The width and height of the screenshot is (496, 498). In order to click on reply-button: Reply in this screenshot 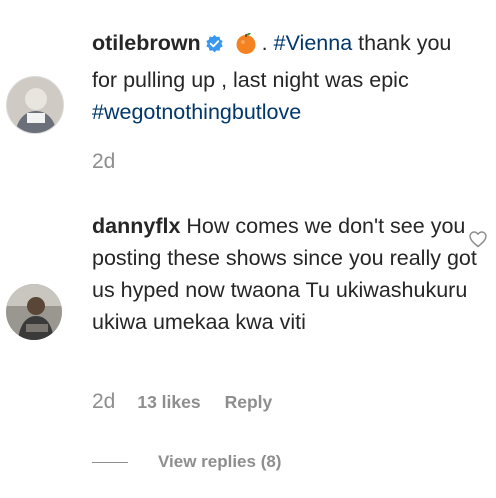, I will do `click(249, 402)`.